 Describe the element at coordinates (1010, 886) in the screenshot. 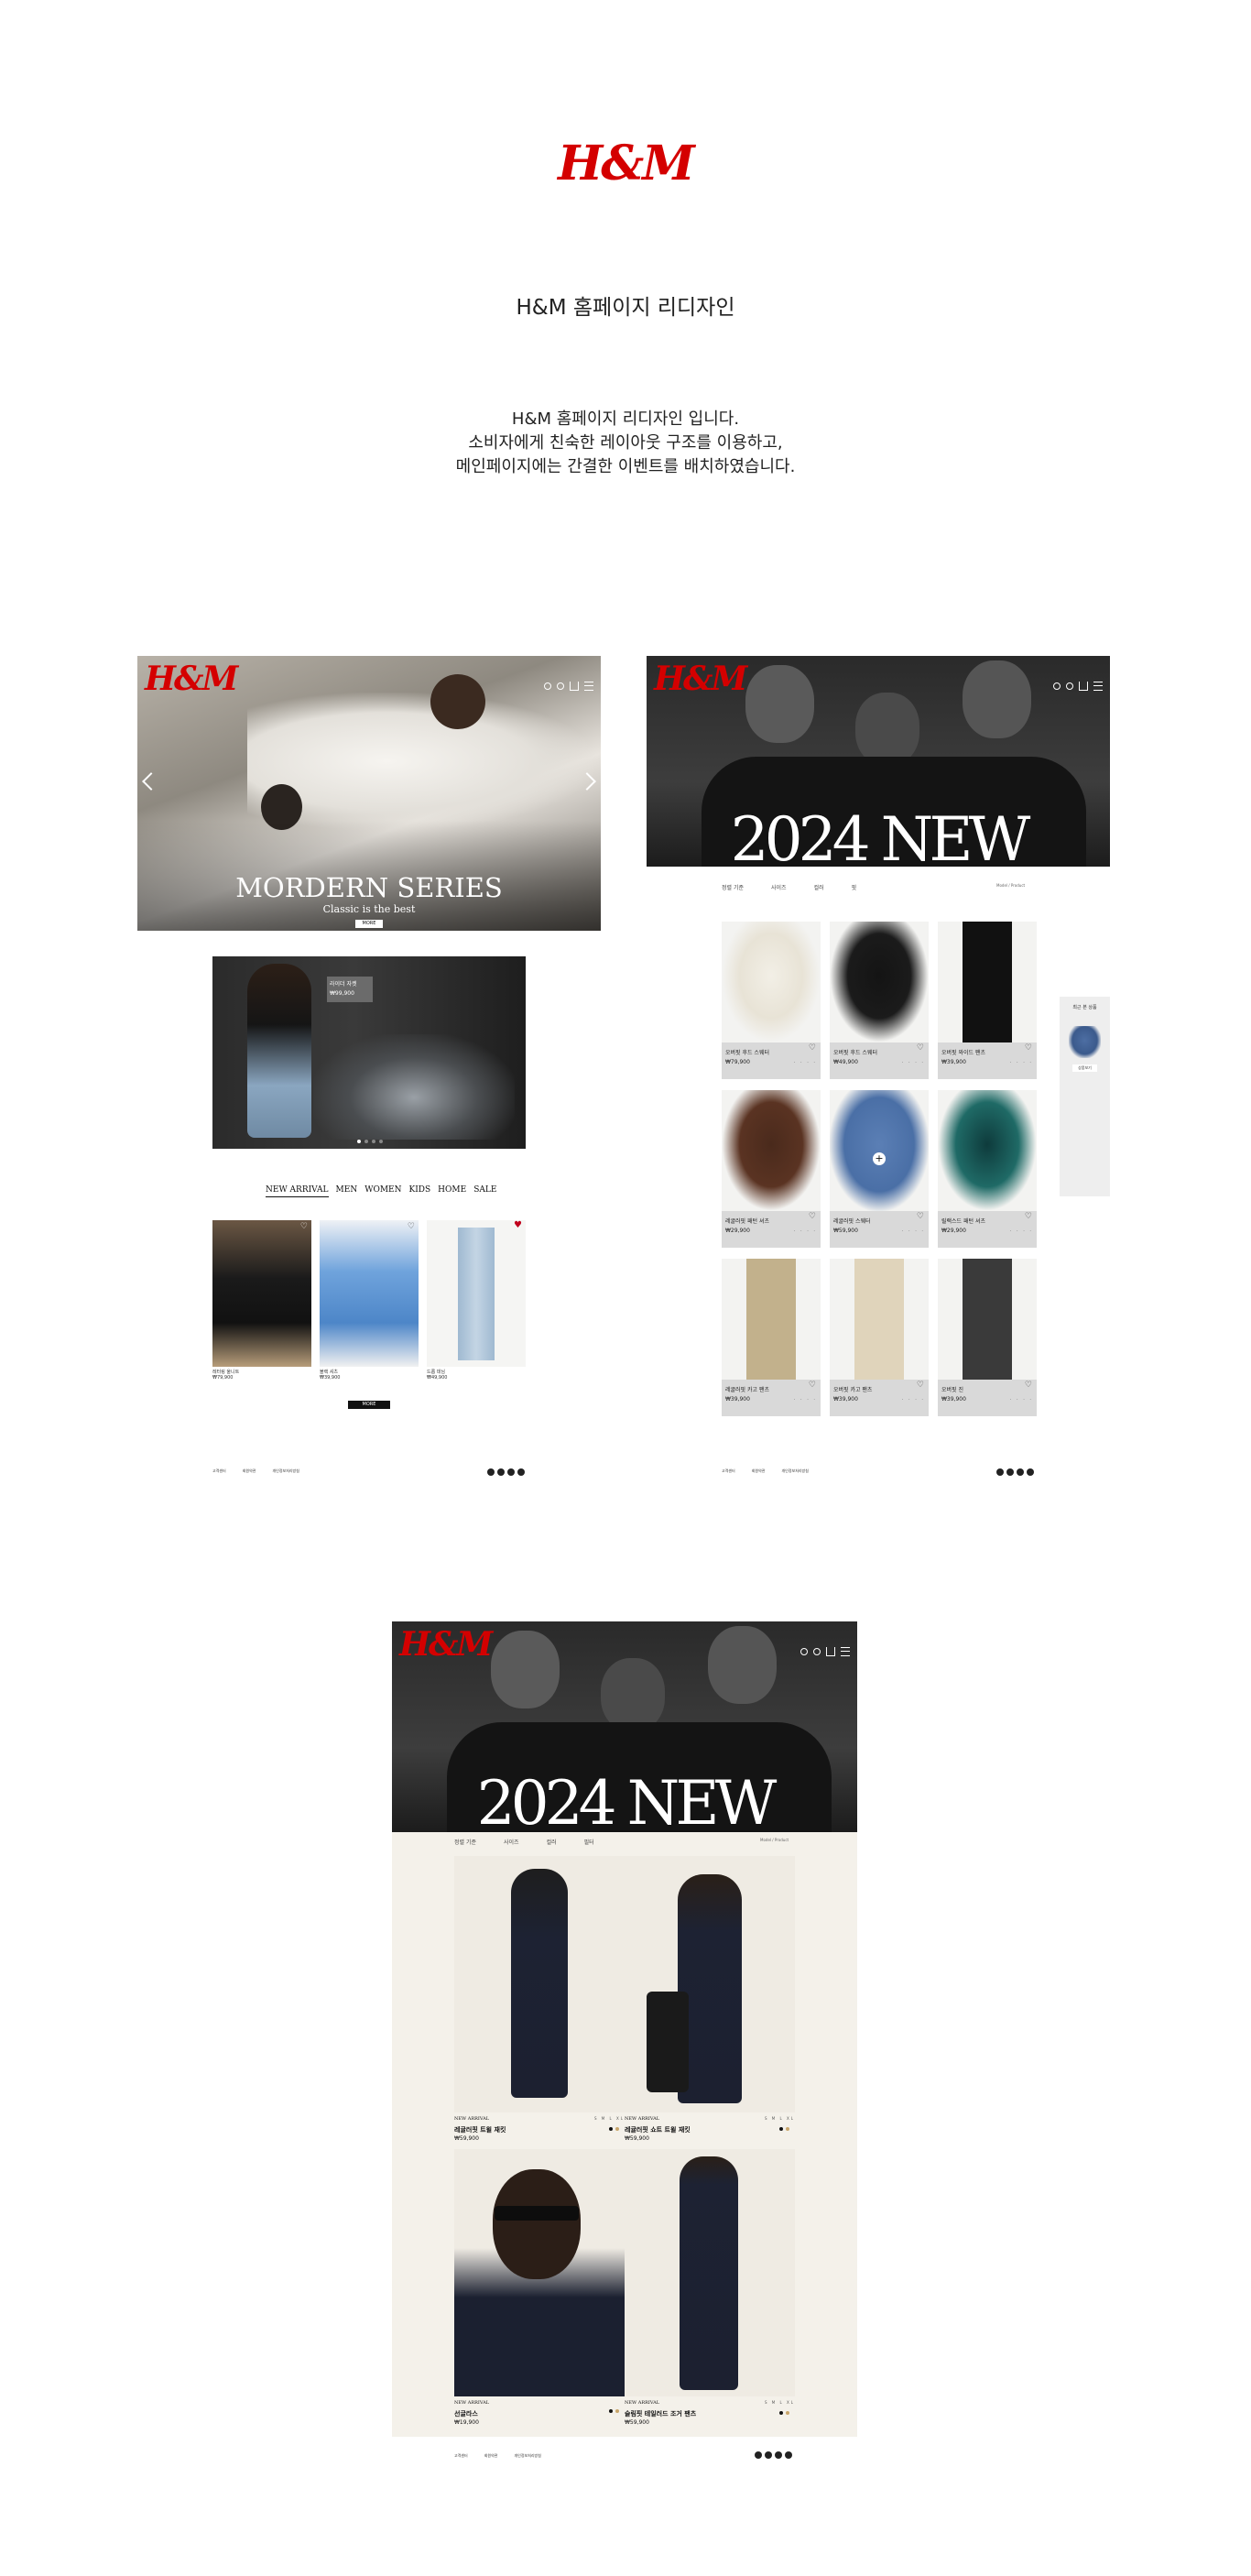

I see `view-toggle: Model / Product` at that location.